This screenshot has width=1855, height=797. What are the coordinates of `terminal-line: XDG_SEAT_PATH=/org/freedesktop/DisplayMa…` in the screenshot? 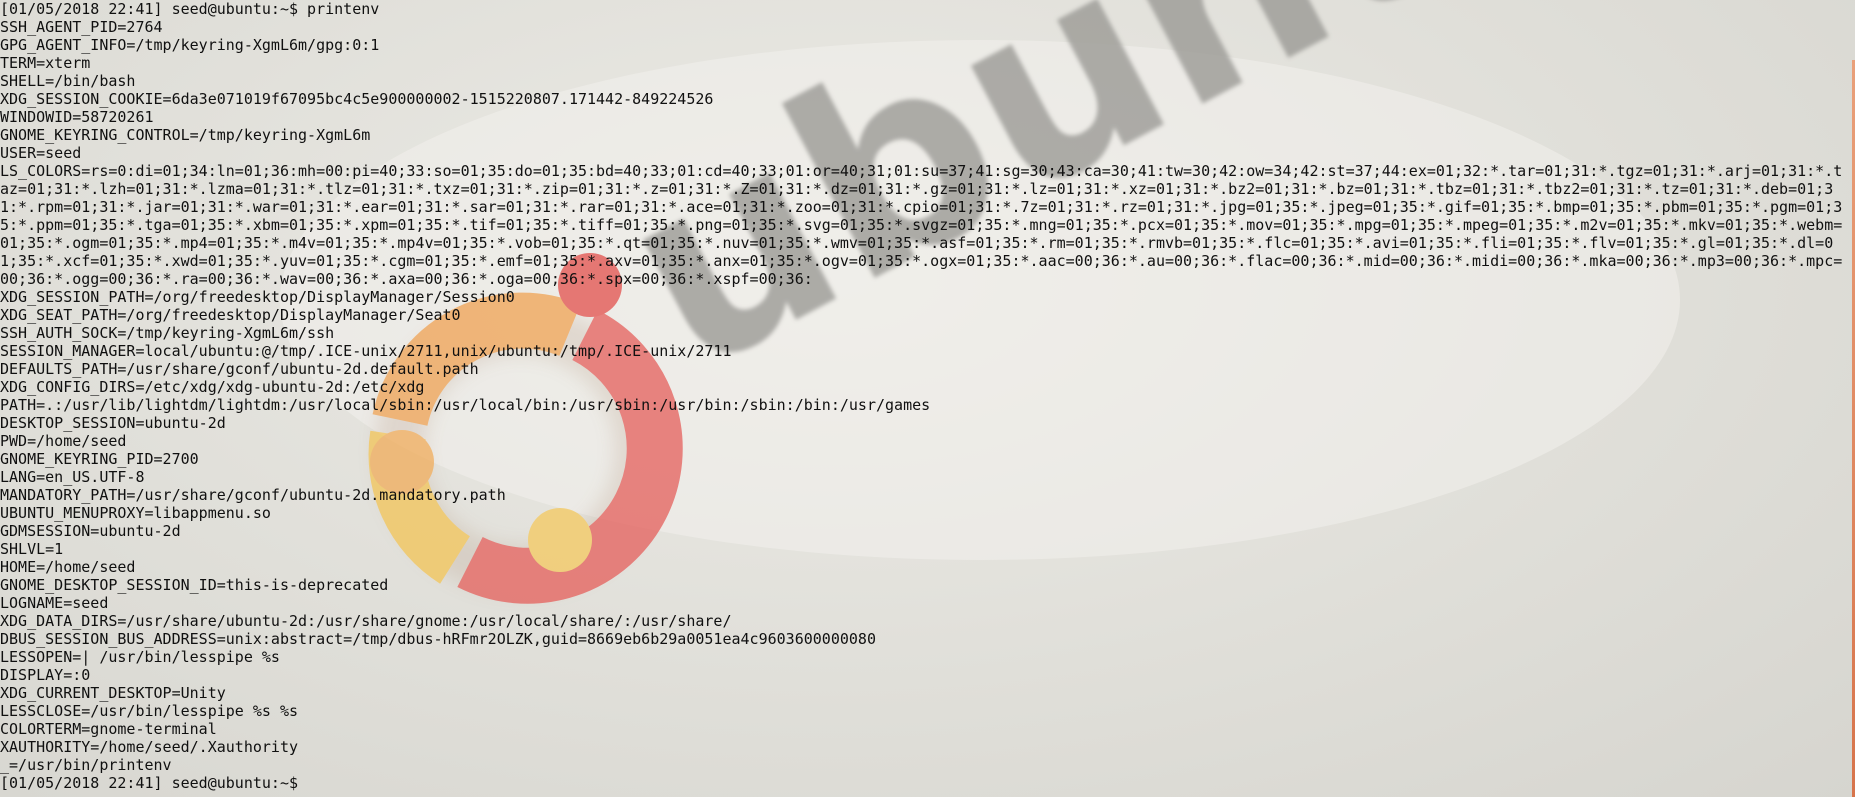 It's located at (230, 315).